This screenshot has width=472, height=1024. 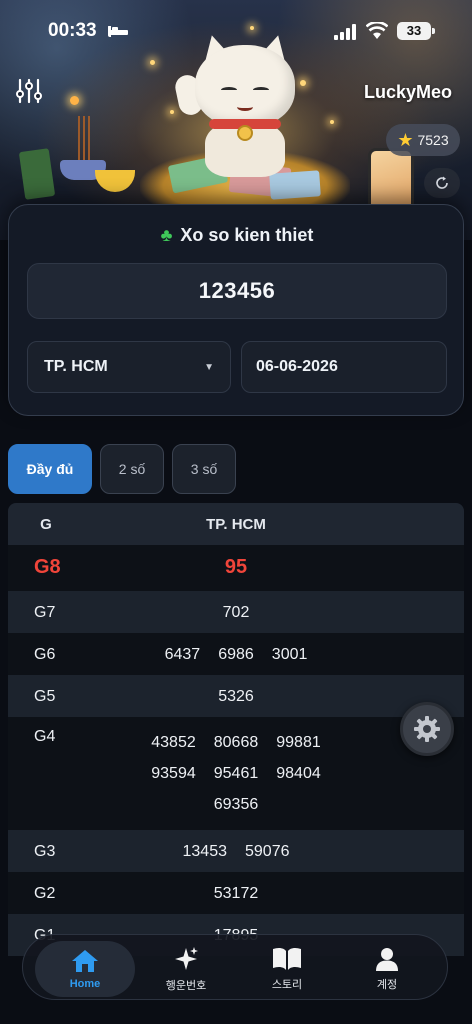 I want to click on table-row: G6 6437 6986 3001, so click(x=236, y=654).